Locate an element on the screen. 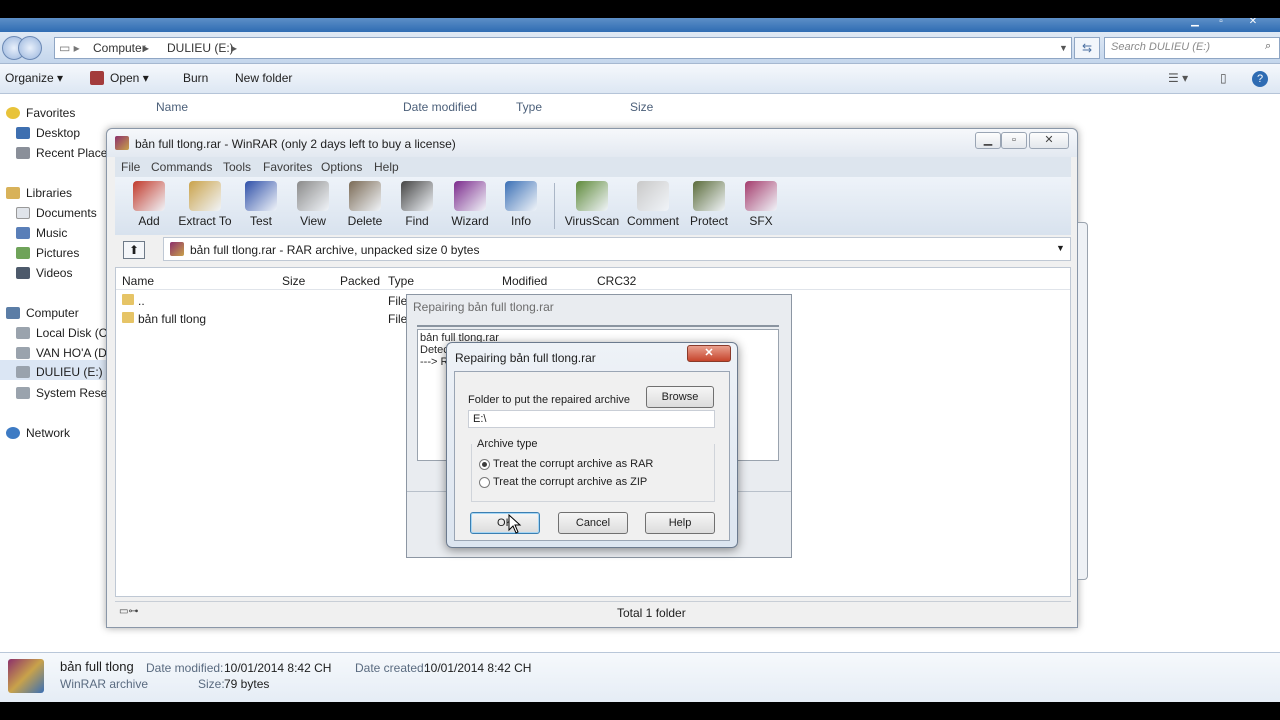 This screenshot has width=1280, height=720. address-bar: ▭ ▸ Computer ▸ DULIEU (E:) ▸ ▼ is located at coordinates (563, 48).